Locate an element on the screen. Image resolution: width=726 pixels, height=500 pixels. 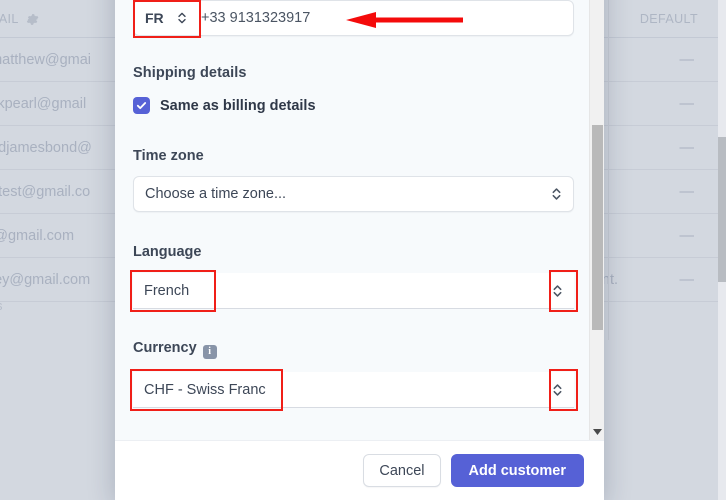
cell-email: netest@gmail.co is located at coordinates (45, 191).